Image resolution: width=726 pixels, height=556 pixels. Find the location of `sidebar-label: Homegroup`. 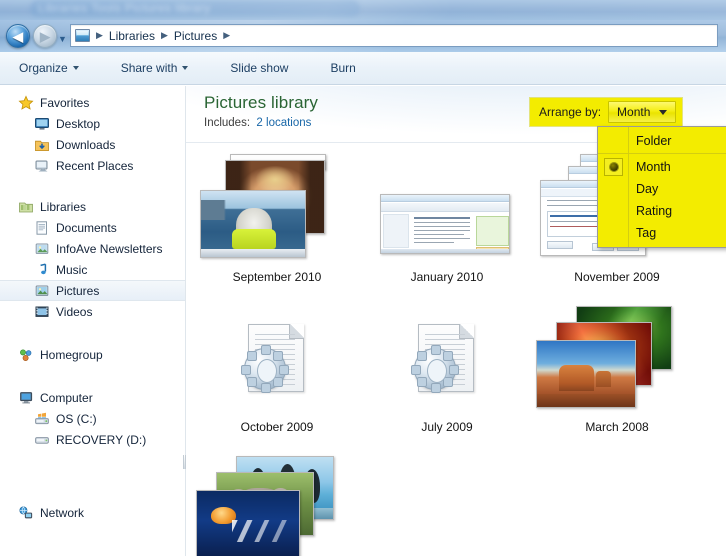

sidebar-label: Homegroup is located at coordinates (71, 354).